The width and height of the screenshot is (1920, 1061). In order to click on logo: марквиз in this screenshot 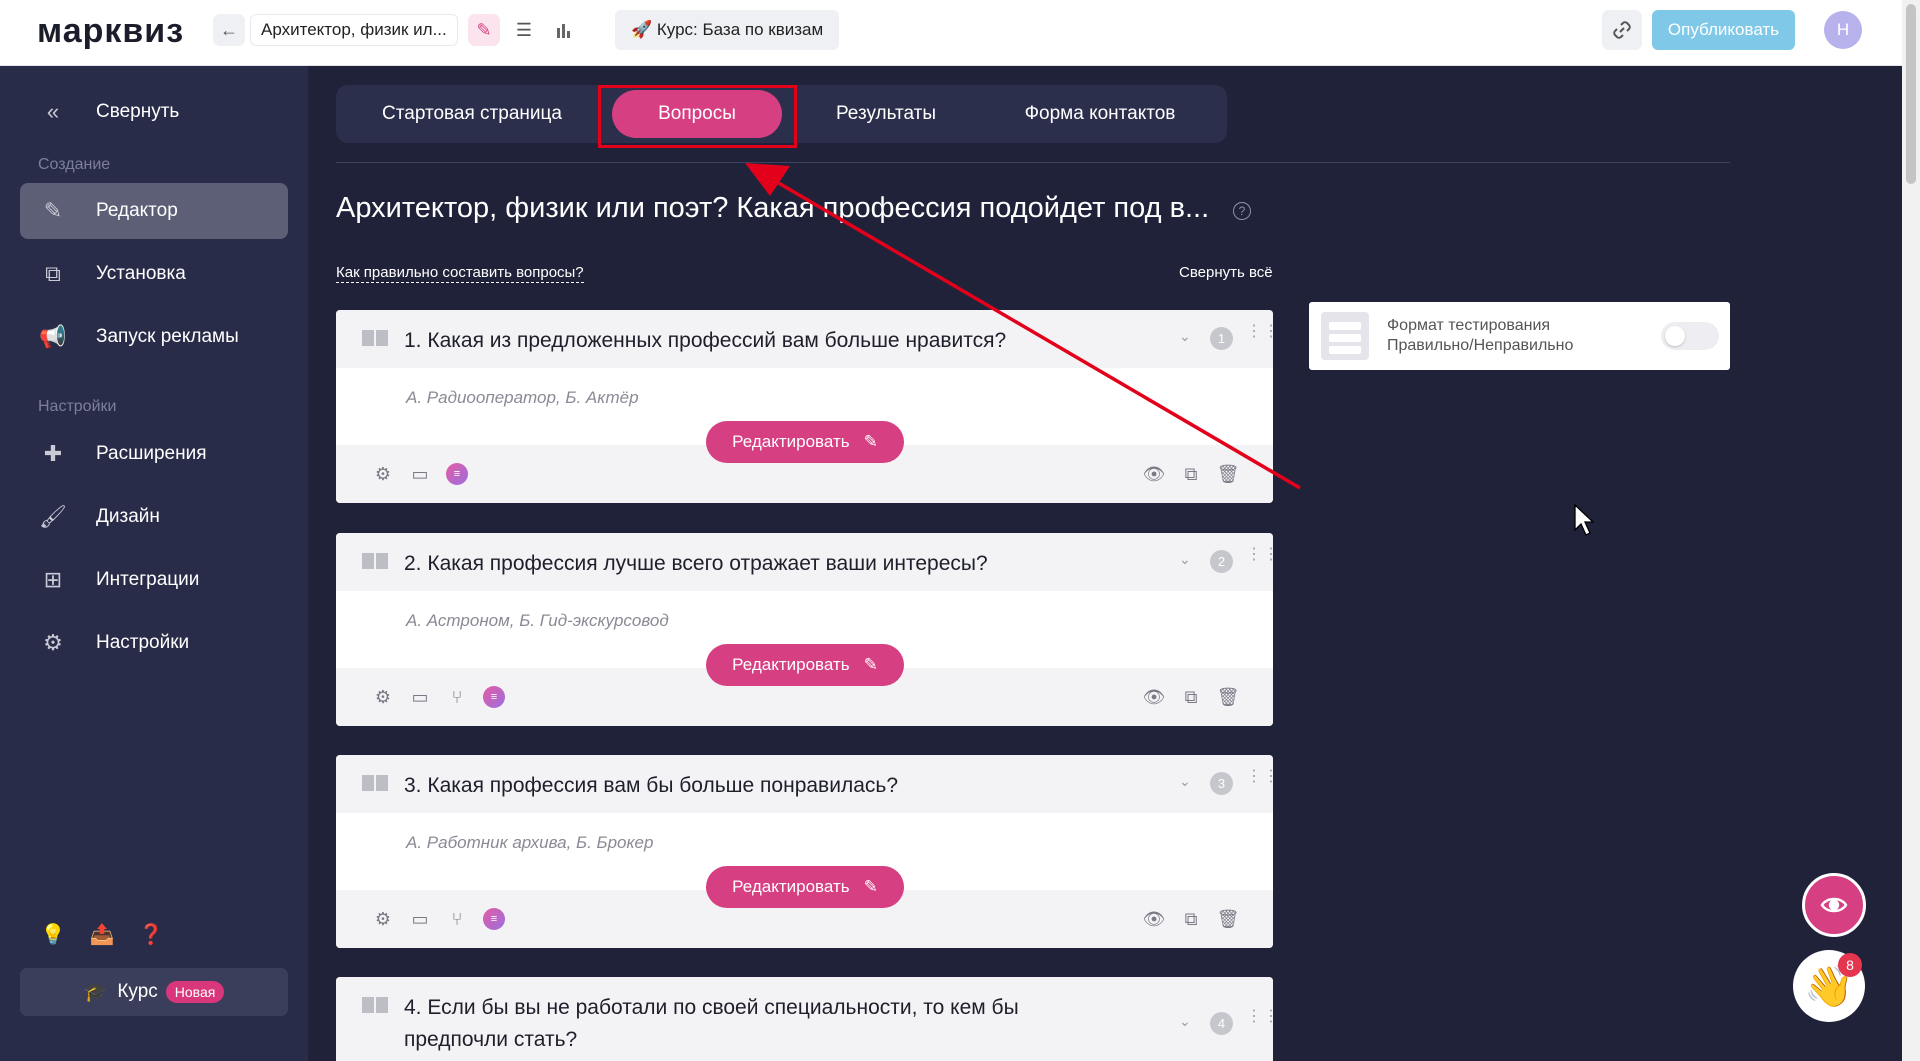, I will do `click(110, 31)`.